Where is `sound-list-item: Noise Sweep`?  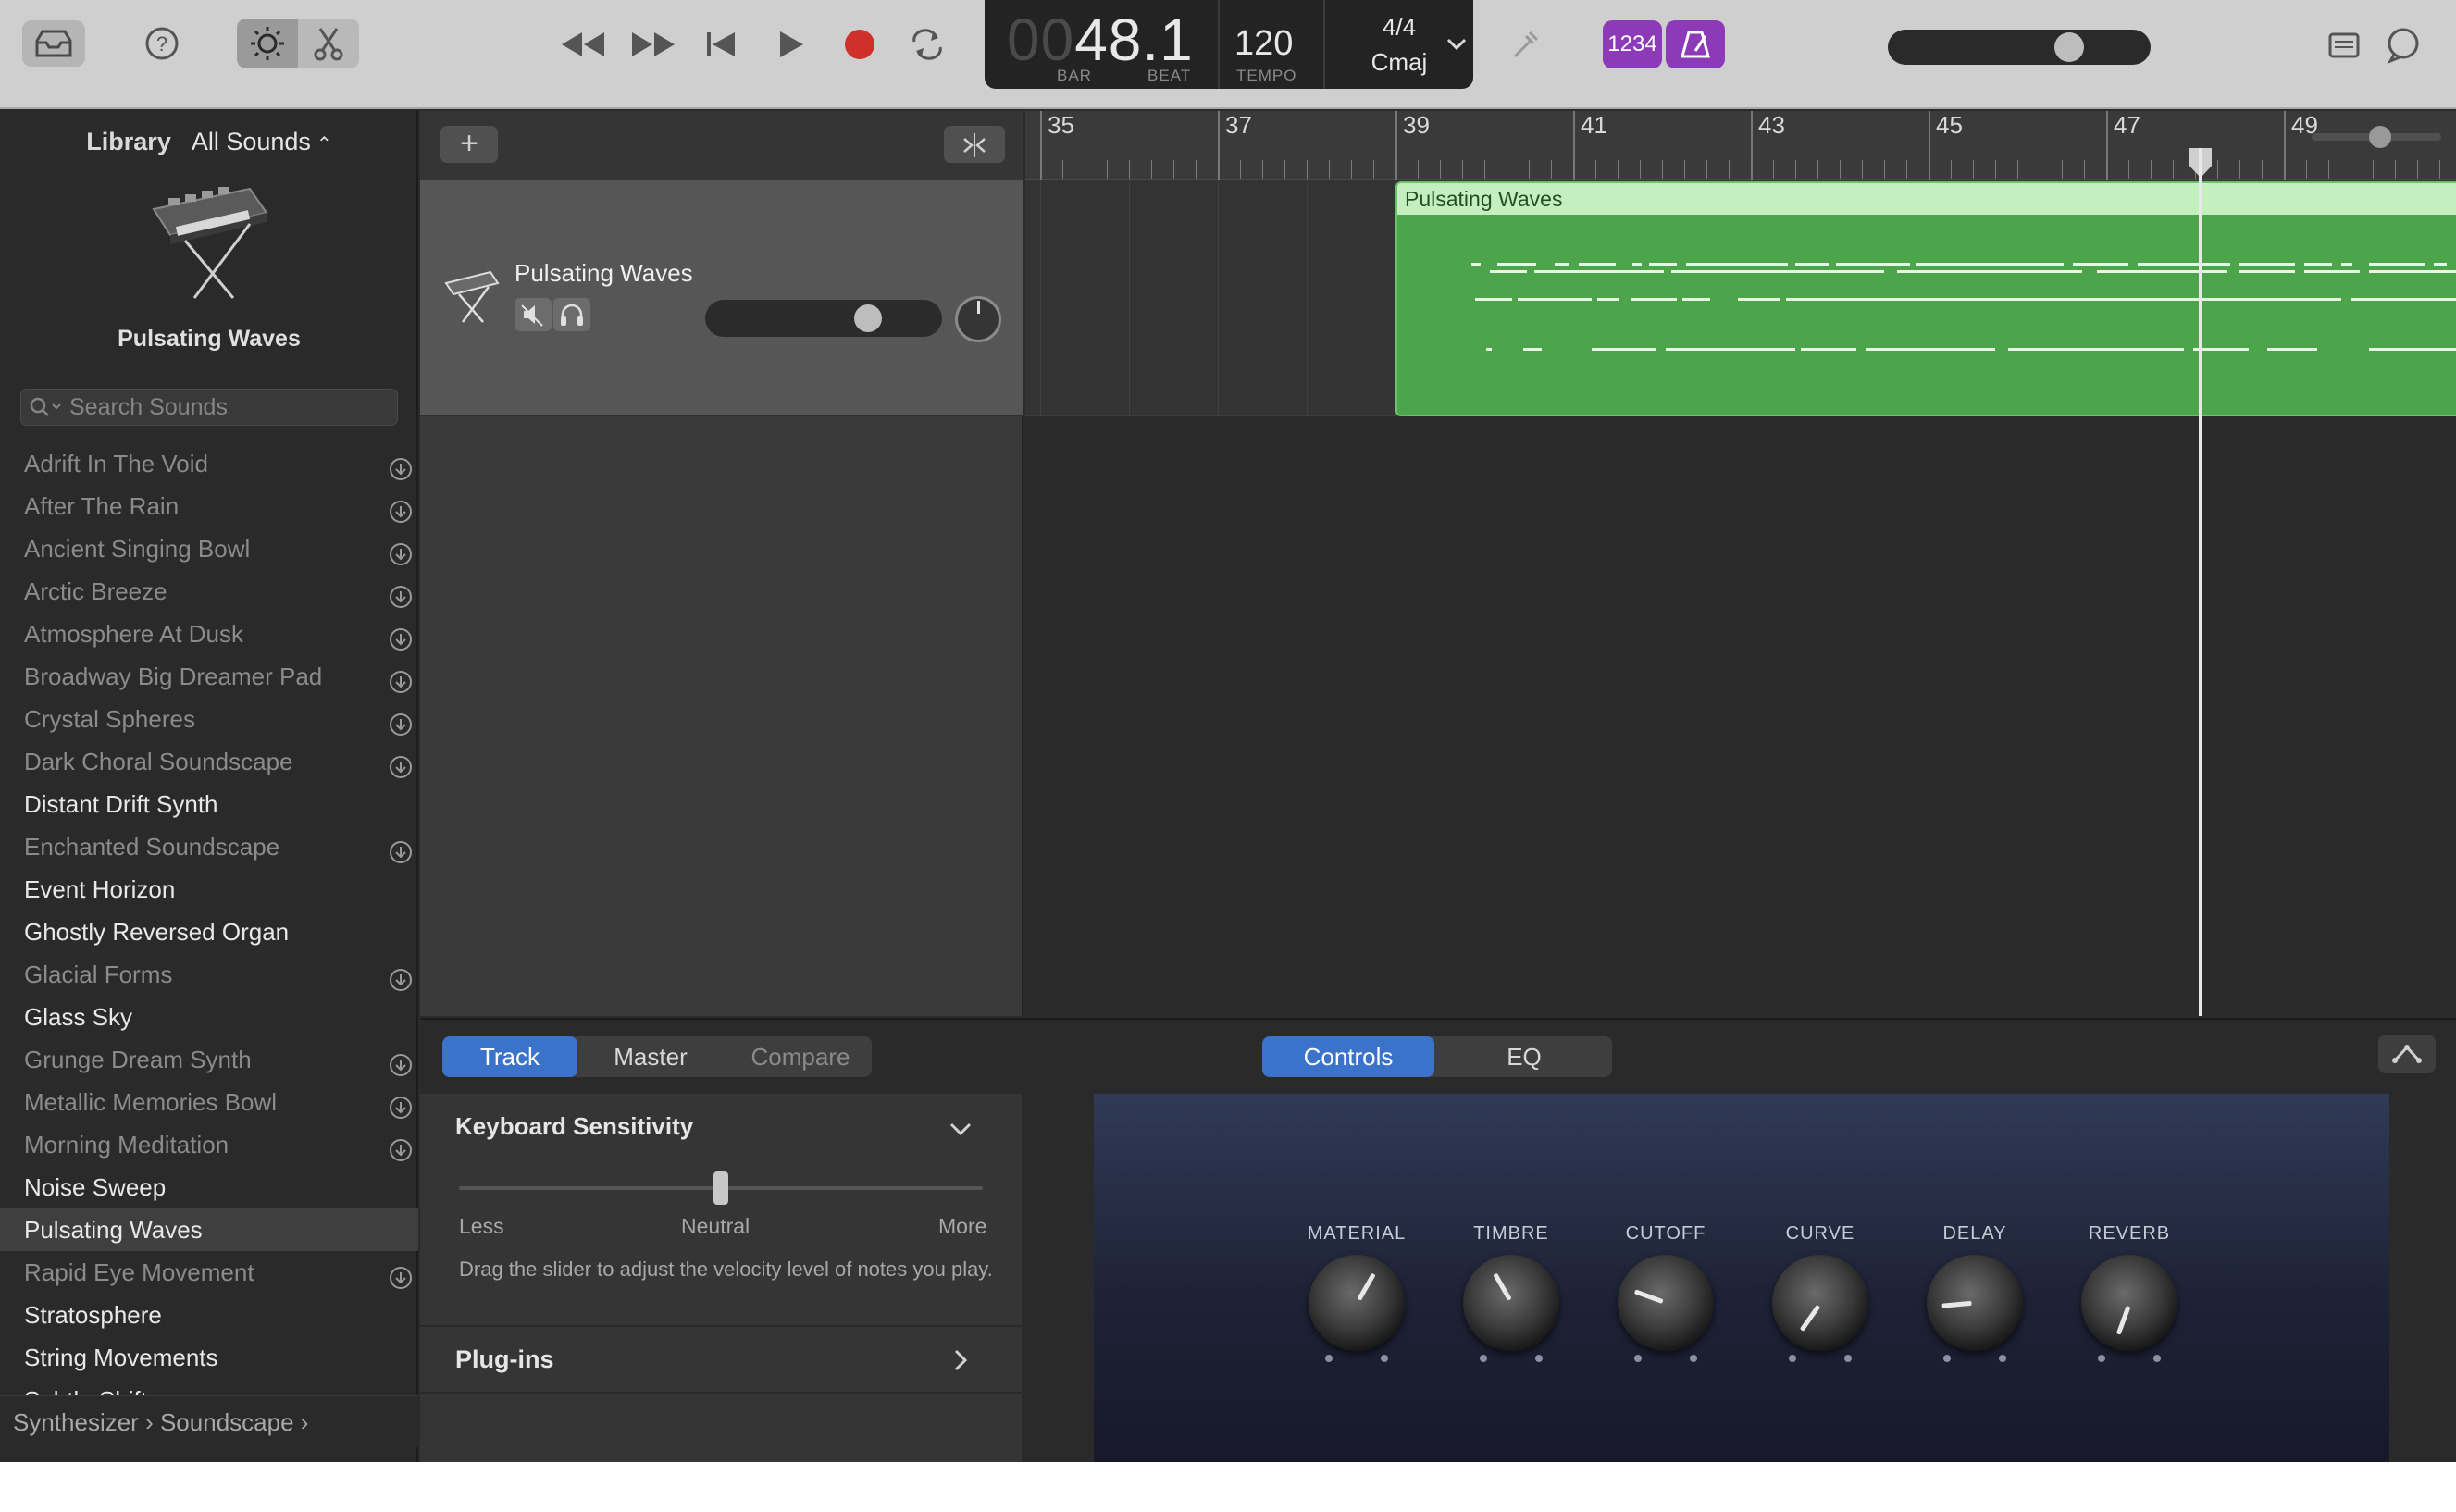
sound-list-item: Noise Sweep is located at coordinates (209, 1187).